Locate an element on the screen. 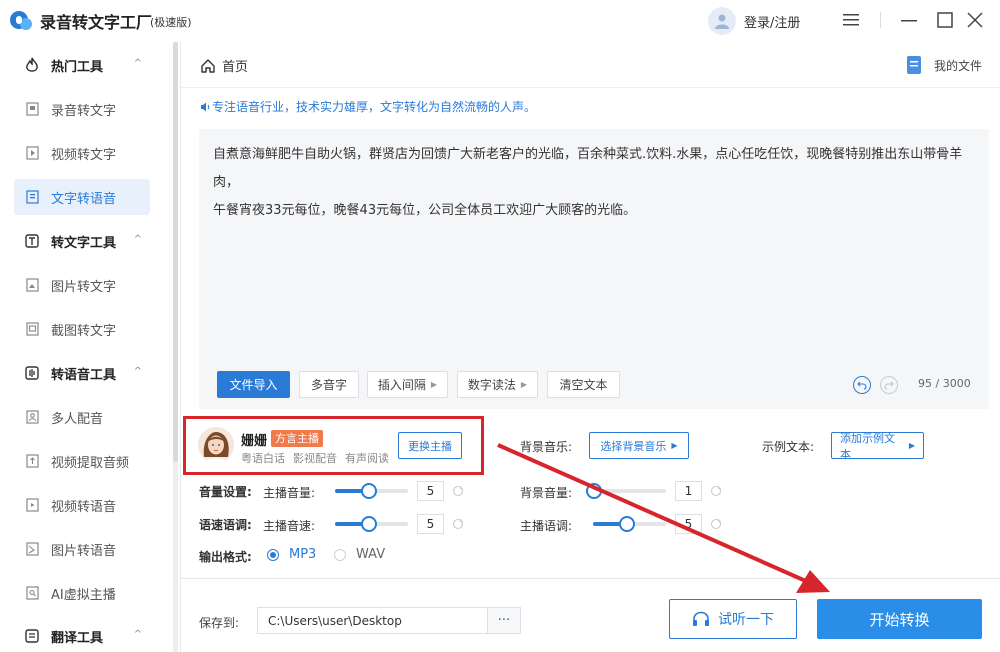 The image size is (1000, 652). sidebar-item-multi-voice: 多人配音 is located at coordinates (82, 417).